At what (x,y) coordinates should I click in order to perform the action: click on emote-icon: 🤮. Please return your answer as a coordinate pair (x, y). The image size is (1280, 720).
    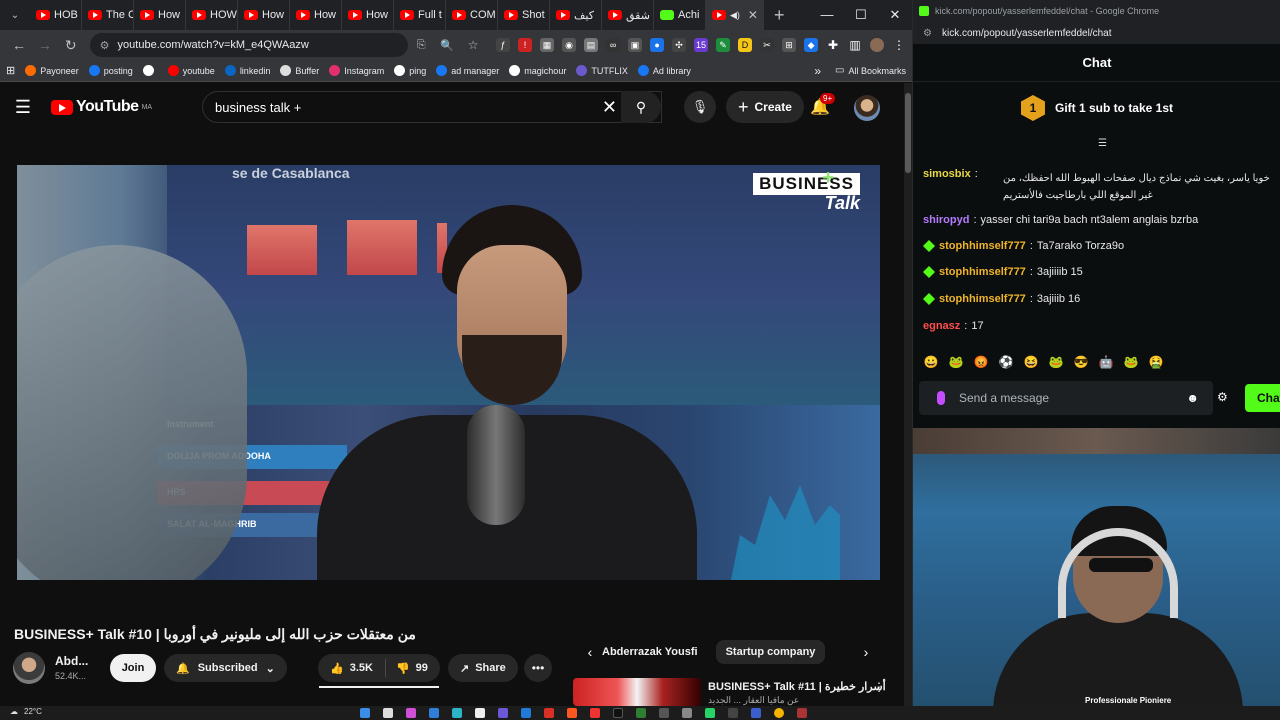
    Looking at the image, I should click on (1156, 362).